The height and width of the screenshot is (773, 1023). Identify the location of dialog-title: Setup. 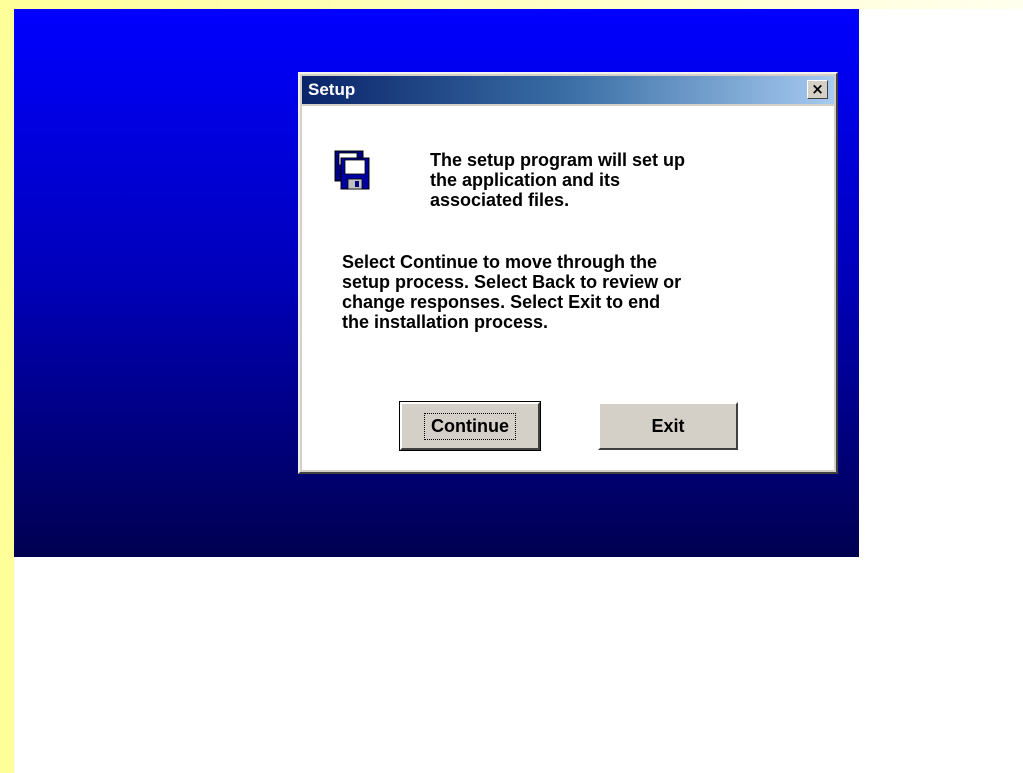
(332, 89).